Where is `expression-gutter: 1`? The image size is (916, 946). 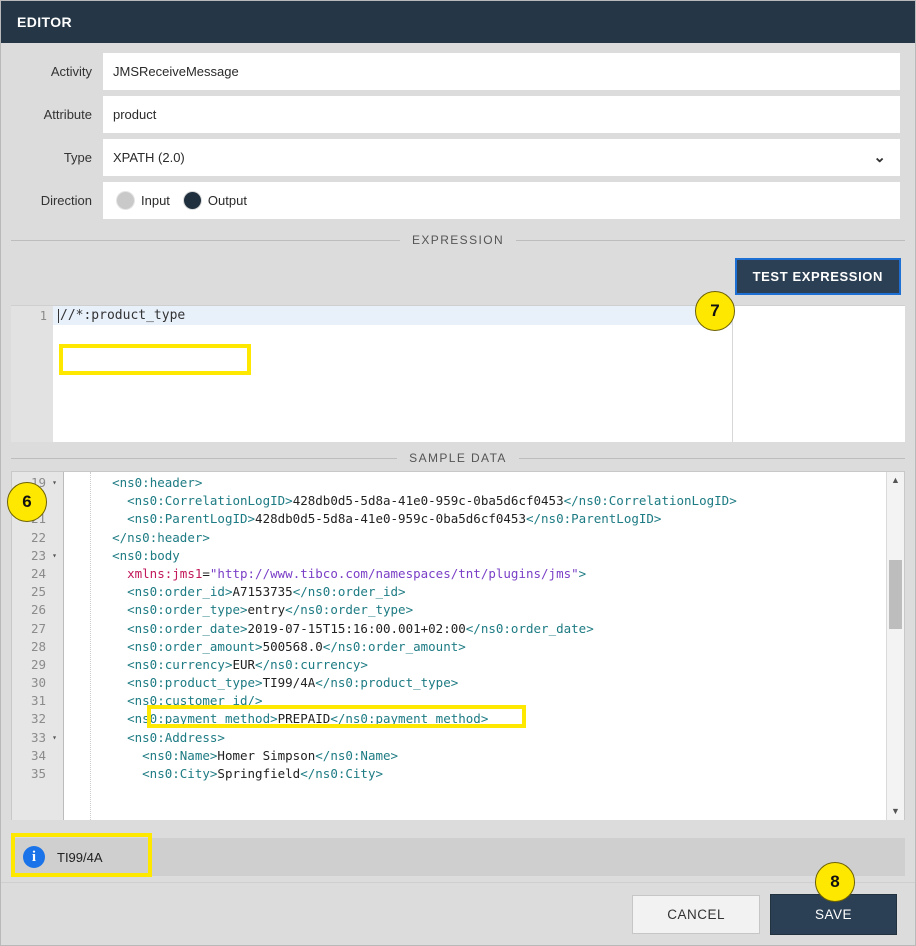 expression-gutter: 1 is located at coordinates (32, 374).